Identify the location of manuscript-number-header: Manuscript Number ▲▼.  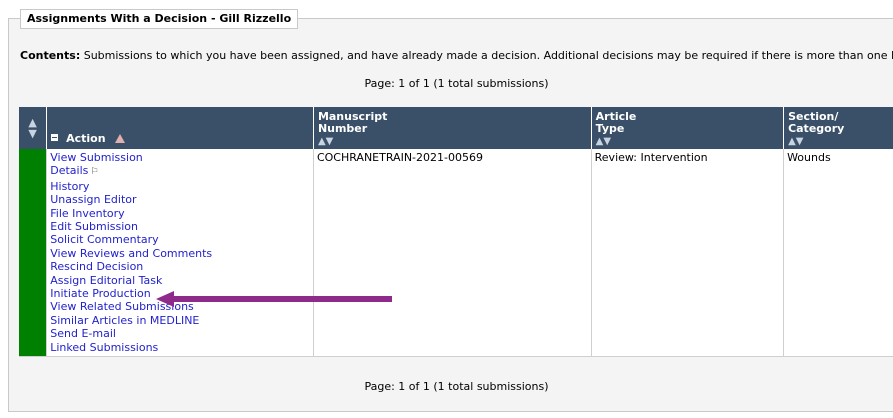
(452, 128).